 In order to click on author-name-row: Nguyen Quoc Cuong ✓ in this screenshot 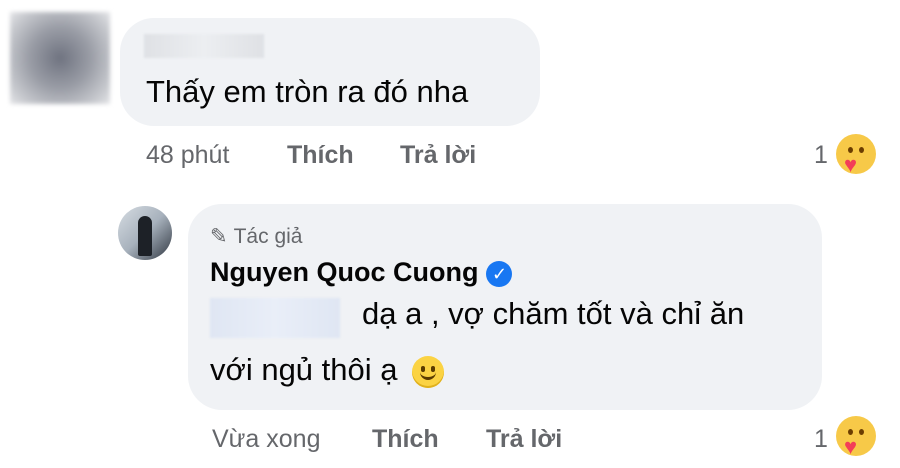, I will do `click(361, 272)`.